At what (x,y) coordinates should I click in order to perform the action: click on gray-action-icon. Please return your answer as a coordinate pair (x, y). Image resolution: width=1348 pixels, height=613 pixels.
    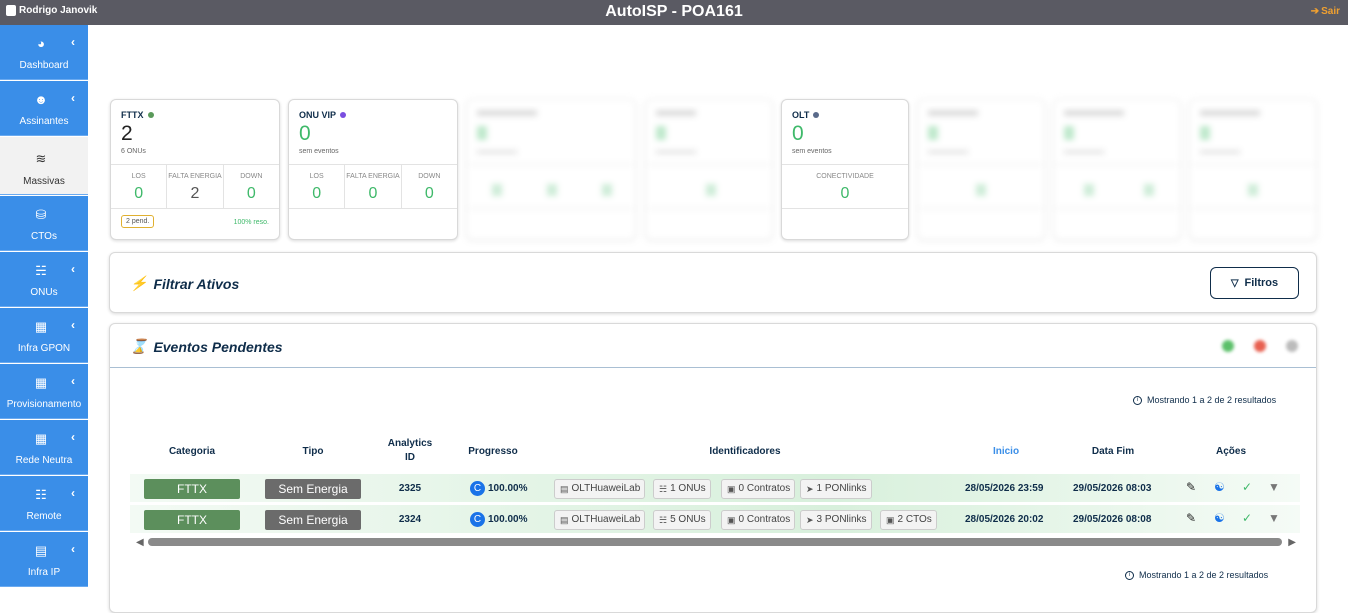
    Looking at the image, I should click on (1292, 346).